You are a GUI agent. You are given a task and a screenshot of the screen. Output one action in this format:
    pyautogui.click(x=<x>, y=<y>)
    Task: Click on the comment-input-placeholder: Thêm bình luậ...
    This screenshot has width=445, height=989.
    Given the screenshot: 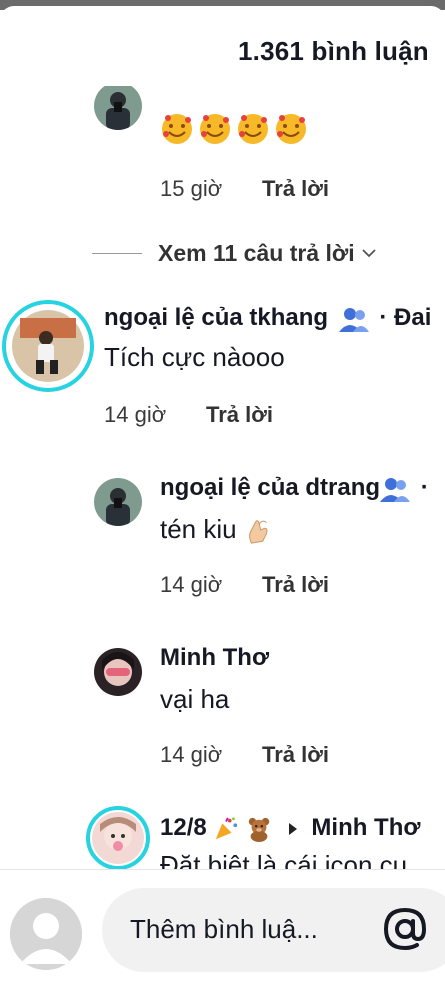 What is the action you would take?
    pyautogui.click(x=224, y=929)
    